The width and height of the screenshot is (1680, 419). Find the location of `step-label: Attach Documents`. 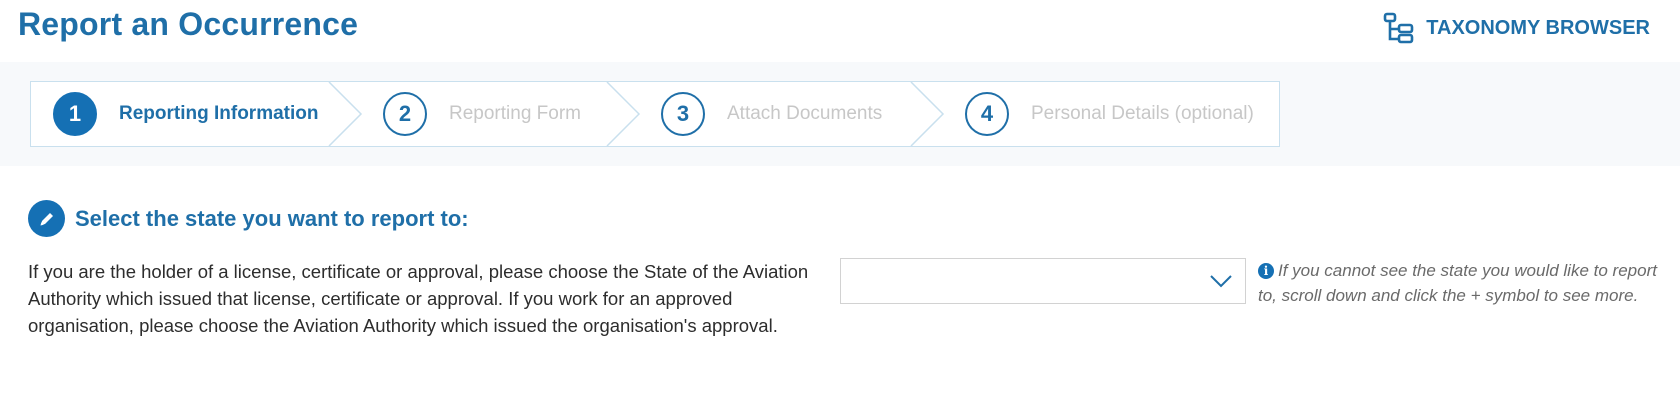

step-label: Attach Documents is located at coordinates (805, 113).